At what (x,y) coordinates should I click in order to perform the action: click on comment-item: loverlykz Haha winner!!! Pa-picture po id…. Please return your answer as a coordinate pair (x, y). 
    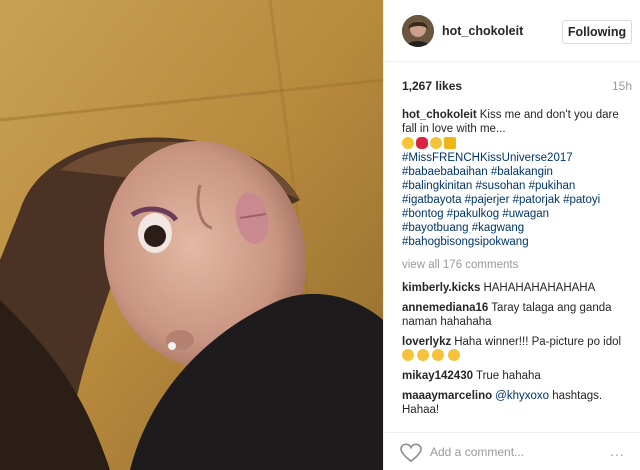
    Looking at the image, I should click on (515, 349).